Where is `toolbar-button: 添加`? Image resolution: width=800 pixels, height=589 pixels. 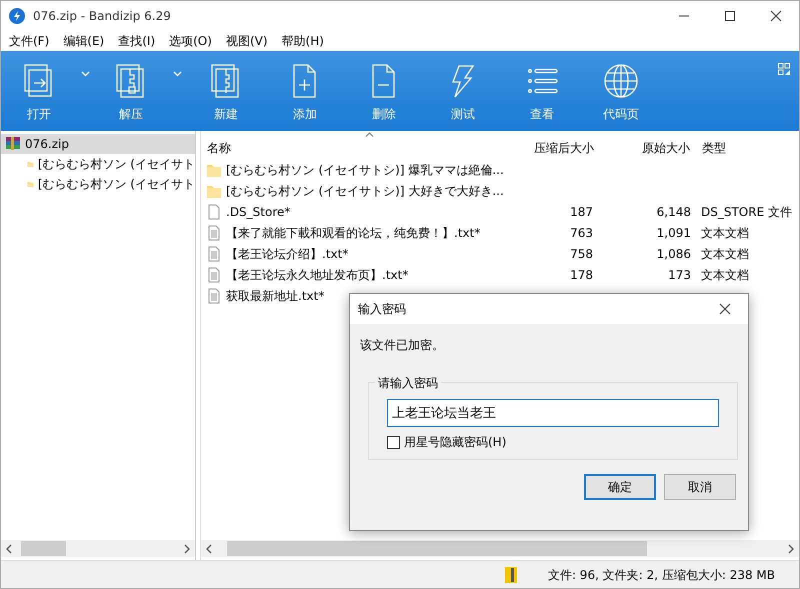
toolbar-button: 添加 is located at coordinates (305, 93).